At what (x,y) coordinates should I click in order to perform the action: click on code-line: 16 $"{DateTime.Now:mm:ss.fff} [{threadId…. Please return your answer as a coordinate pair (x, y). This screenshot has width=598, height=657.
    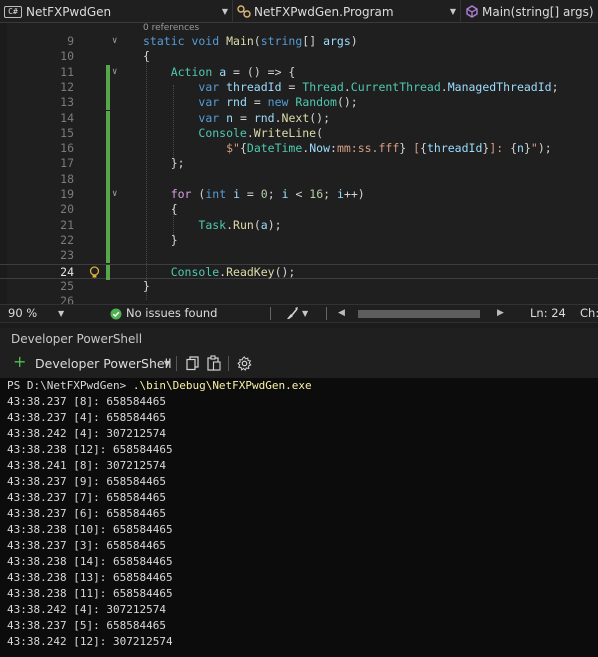
    Looking at the image, I should click on (299, 149).